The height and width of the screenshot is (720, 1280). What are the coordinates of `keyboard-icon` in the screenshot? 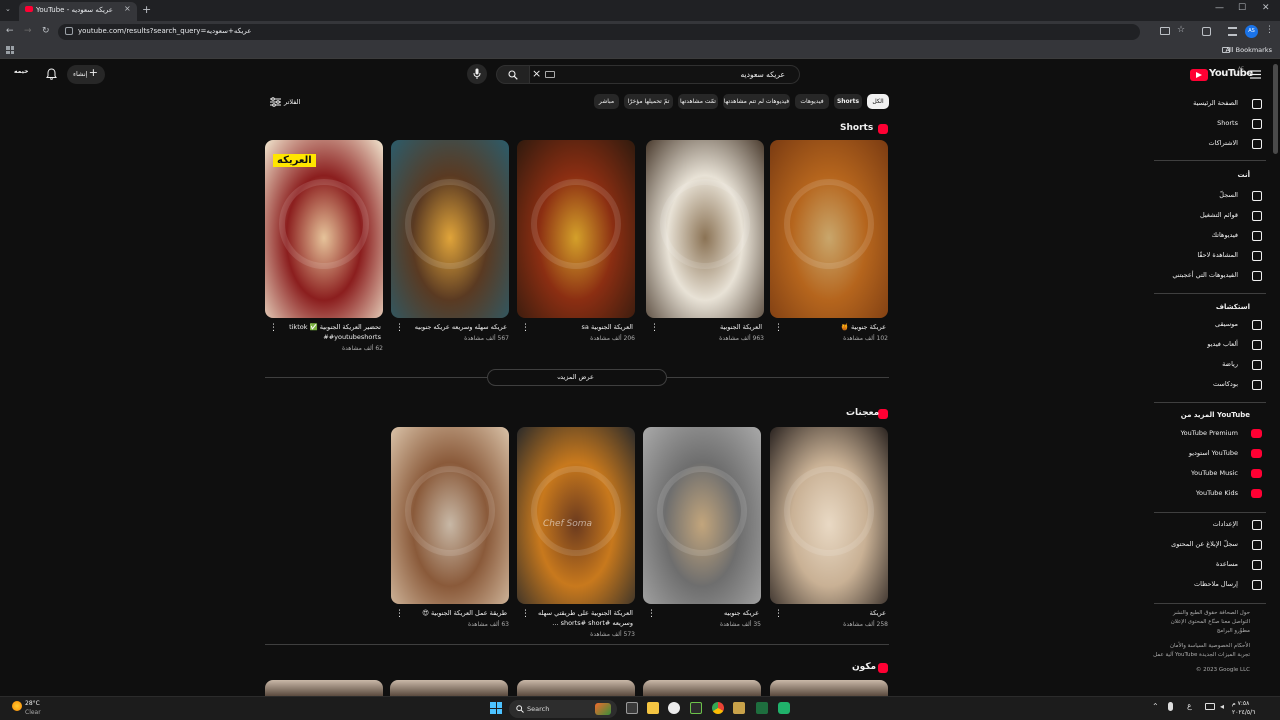 It's located at (550, 74).